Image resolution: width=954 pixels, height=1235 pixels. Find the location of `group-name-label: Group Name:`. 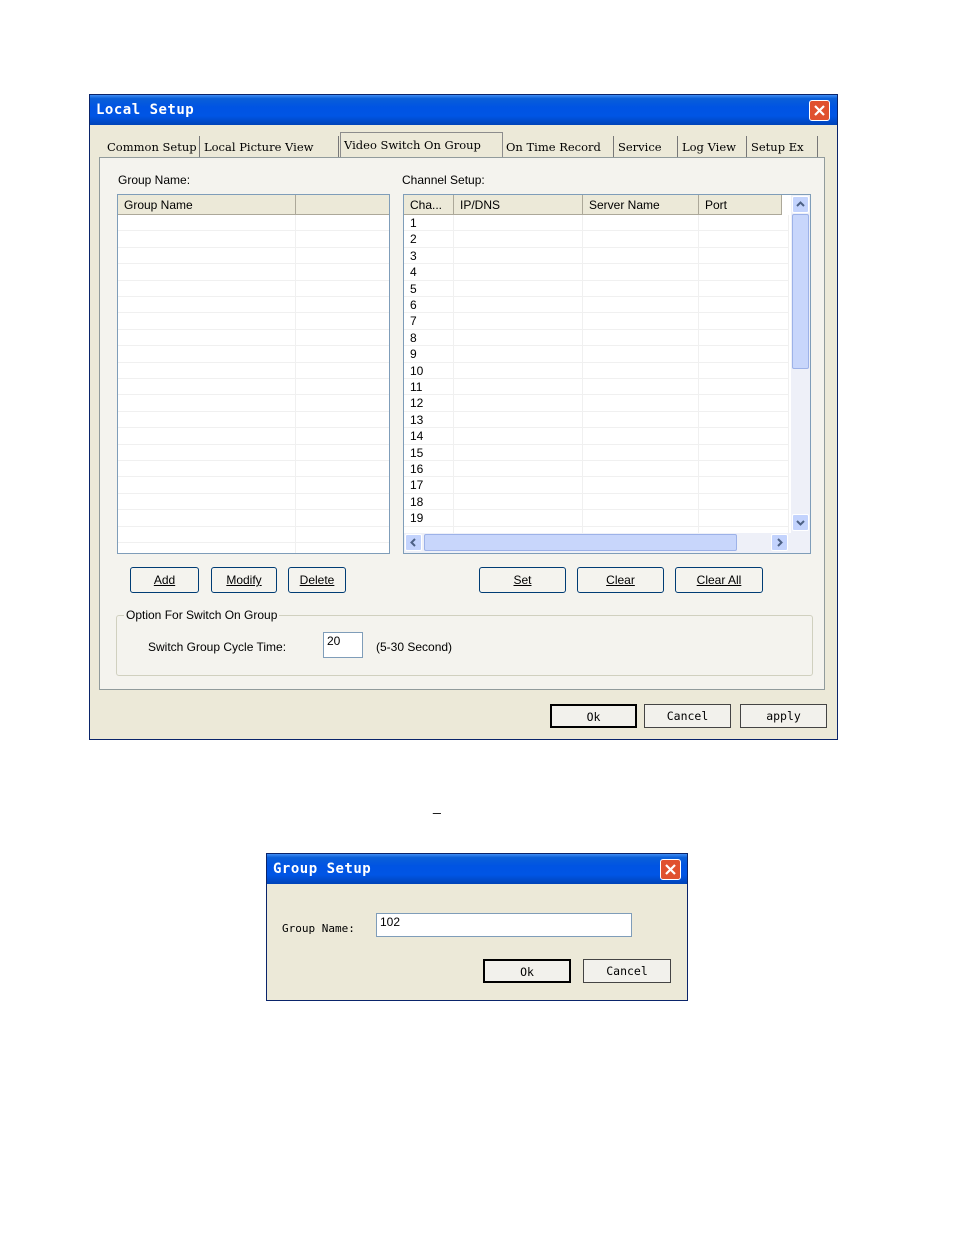

group-name-label: Group Name: is located at coordinates (154, 180).